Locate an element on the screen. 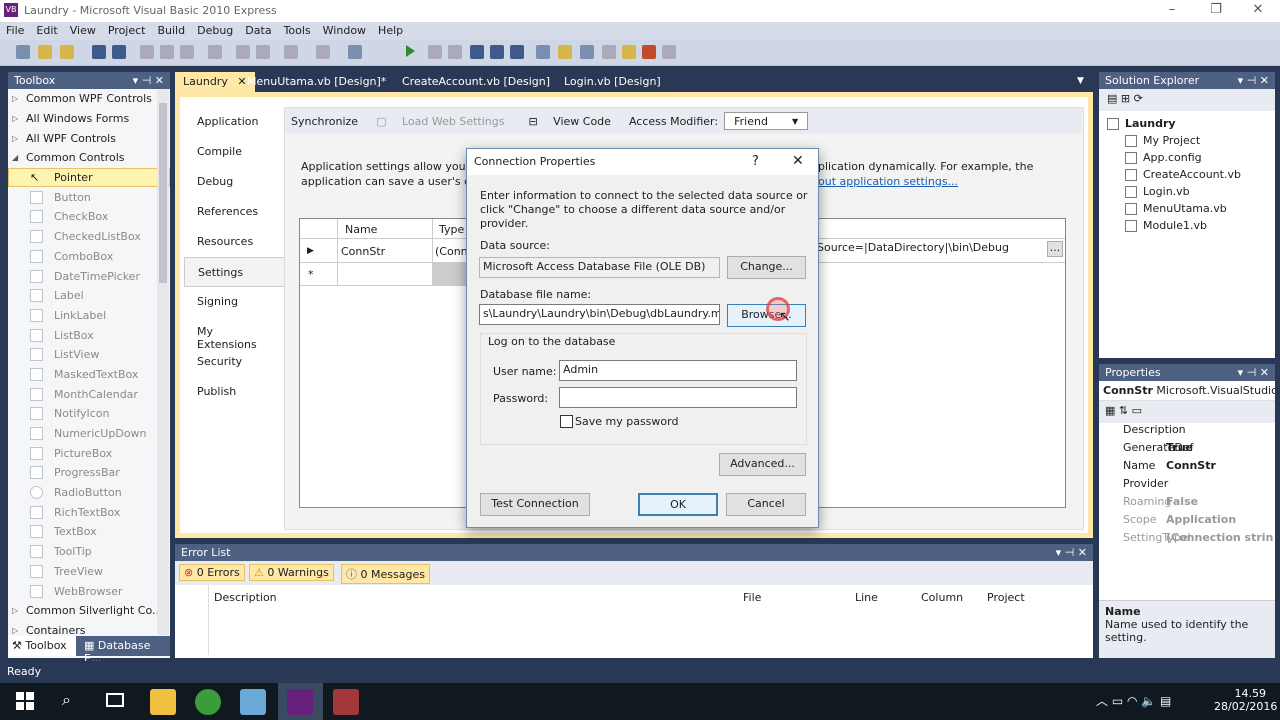 The image size is (1280, 720). find-icon is located at coordinates (543, 52).